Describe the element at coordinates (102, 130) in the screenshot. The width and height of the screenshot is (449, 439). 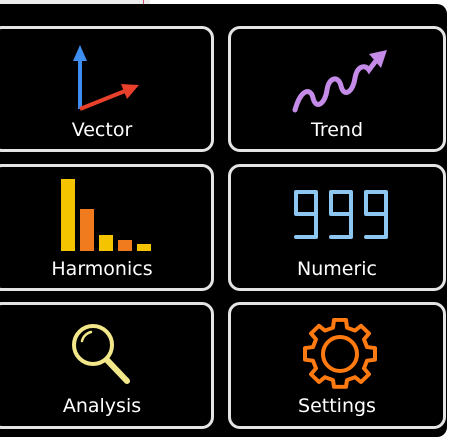
I see `vector-label: Vector` at that location.